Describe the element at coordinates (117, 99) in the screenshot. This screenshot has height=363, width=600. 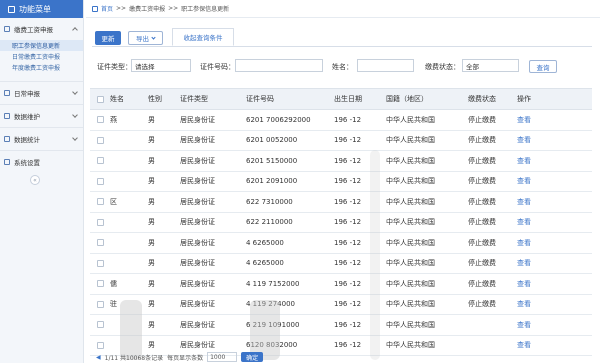
I see `col-header-name: 姓名` at that location.